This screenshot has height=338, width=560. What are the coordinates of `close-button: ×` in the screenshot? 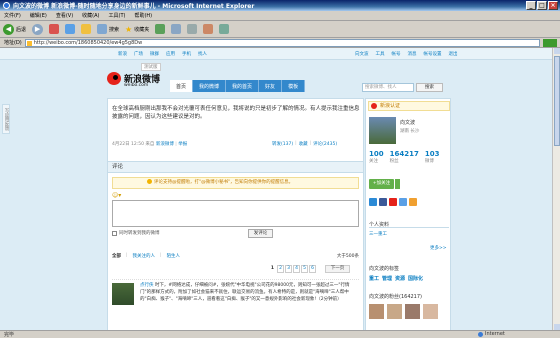 It's located at (553, 5).